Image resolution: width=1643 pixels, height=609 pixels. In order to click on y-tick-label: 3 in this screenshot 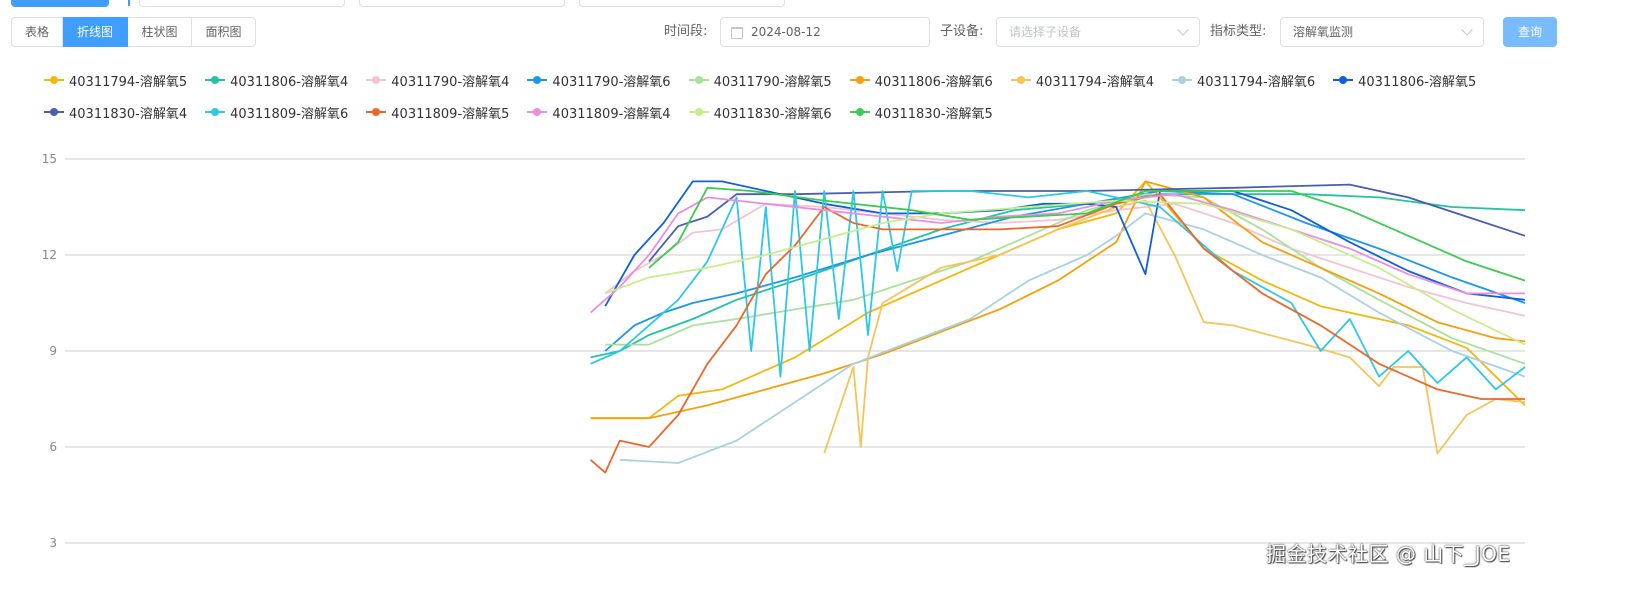, I will do `click(53, 543)`.